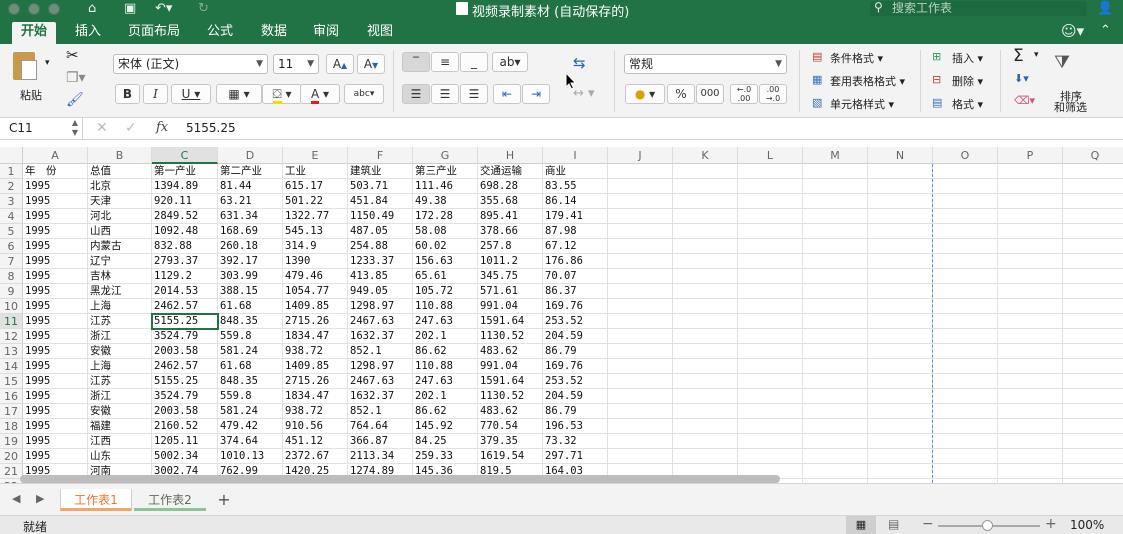 This screenshot has height=534, width=1123. I want to click on table-cell: 168.69, so click(250, 231).